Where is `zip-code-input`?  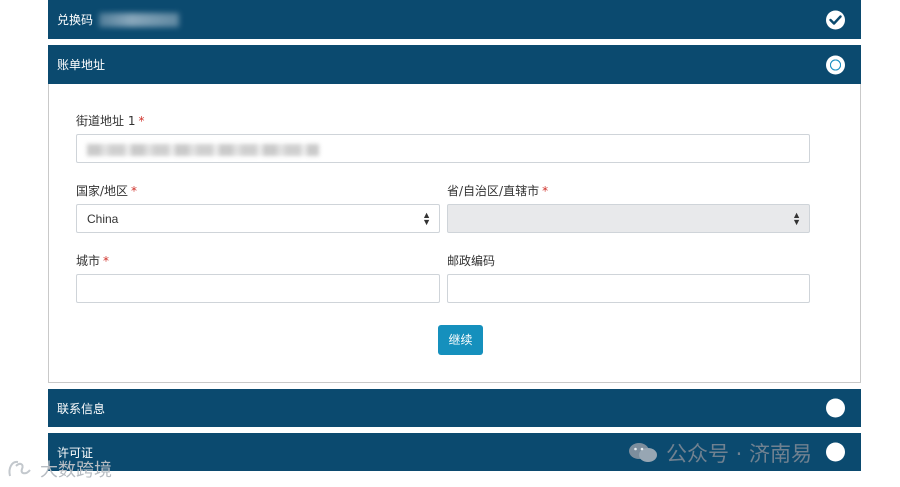
zip-code-input is located at coordinates (628, 288).